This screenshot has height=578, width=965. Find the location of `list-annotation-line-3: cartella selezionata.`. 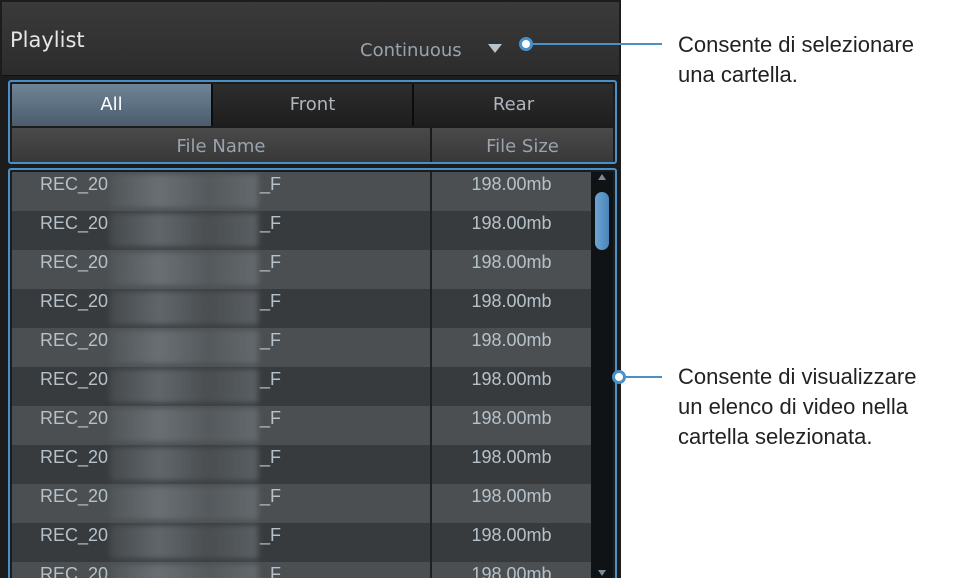

list-annotation-line-3: cartella selezionata. is located at coordinates (775, 436).